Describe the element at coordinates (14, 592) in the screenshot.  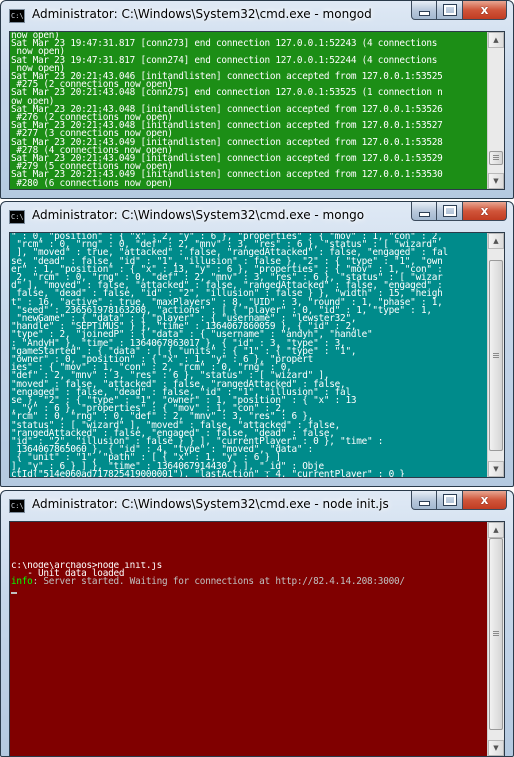
I see `text-cursor` at that location.